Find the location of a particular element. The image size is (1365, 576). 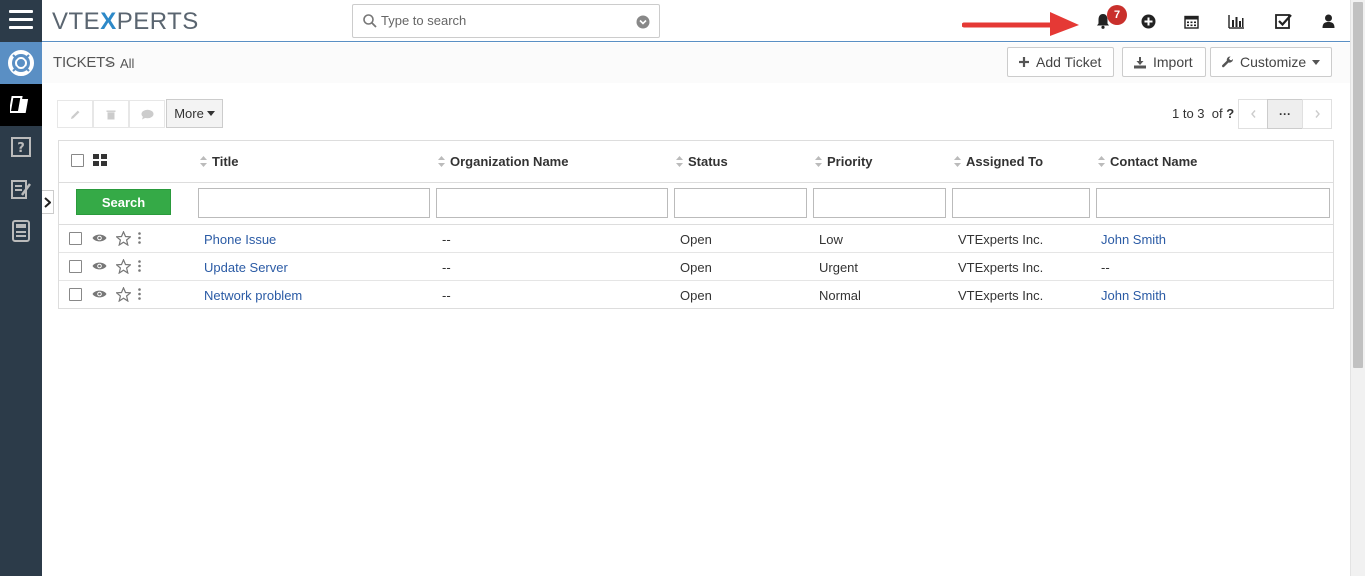

ticket-title-link: Update Server is located at coordinates (246, 267).